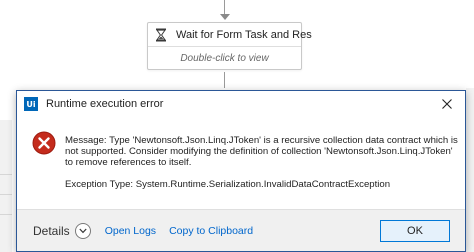 The image size is (474, 252). What do you see at coordinates (6, 186) in the screenshot?
I see `side-panel-edge` at bounding box center [6, 186].